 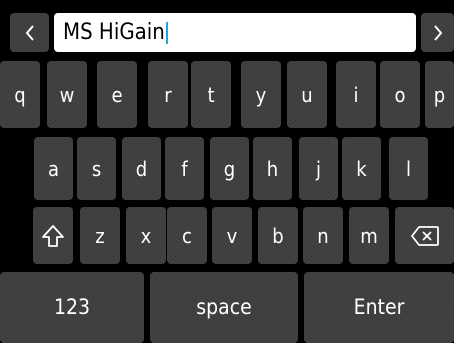 I want to click on key-q: q, so click(x=20, y=94).